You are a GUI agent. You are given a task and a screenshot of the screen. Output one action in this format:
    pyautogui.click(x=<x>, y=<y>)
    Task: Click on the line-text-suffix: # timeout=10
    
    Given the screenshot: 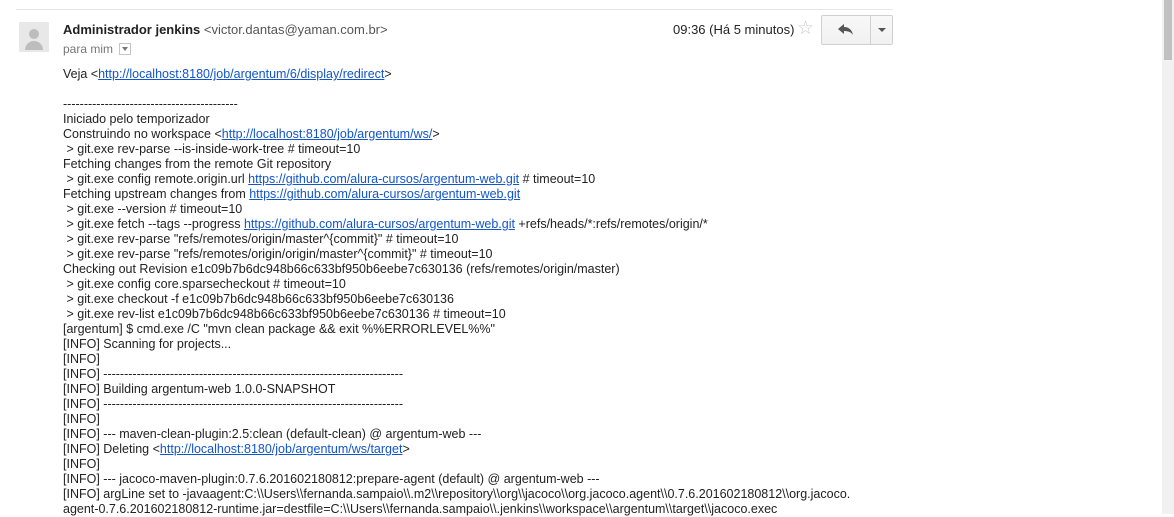 What is the action you would take?
    pyautogui.click(x=557, y=179)
    